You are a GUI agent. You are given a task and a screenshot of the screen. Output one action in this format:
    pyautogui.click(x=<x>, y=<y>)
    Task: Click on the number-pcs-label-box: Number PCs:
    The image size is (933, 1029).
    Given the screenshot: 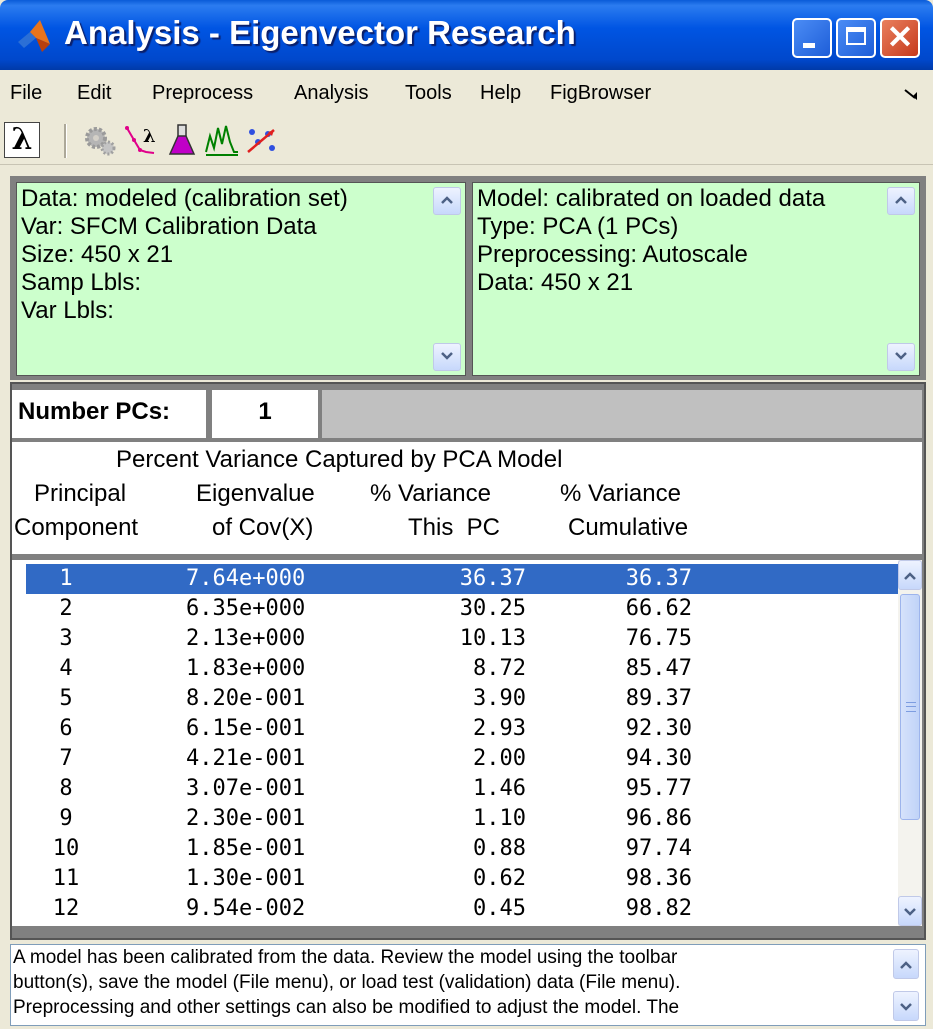 What is the action you would take?
    pyautogui.click(x=109, y=414)
    